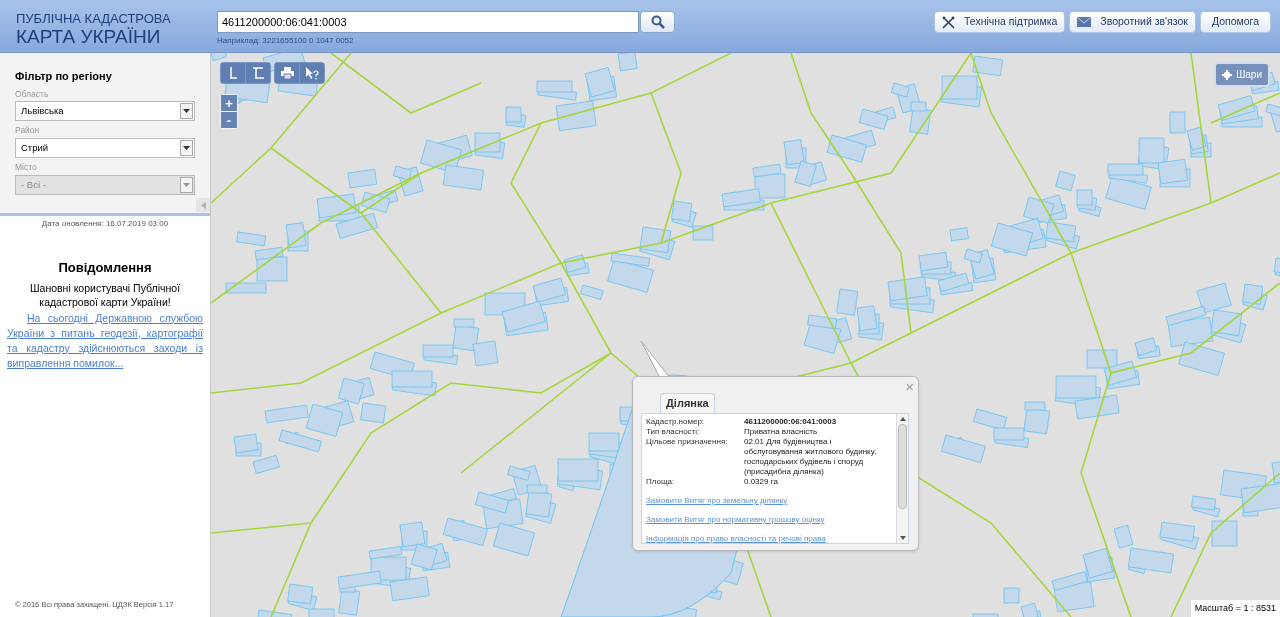  Describe the element at coordinates (687, 442) in the screenshot. I see `field-label: Цільове призначення:` at that location.